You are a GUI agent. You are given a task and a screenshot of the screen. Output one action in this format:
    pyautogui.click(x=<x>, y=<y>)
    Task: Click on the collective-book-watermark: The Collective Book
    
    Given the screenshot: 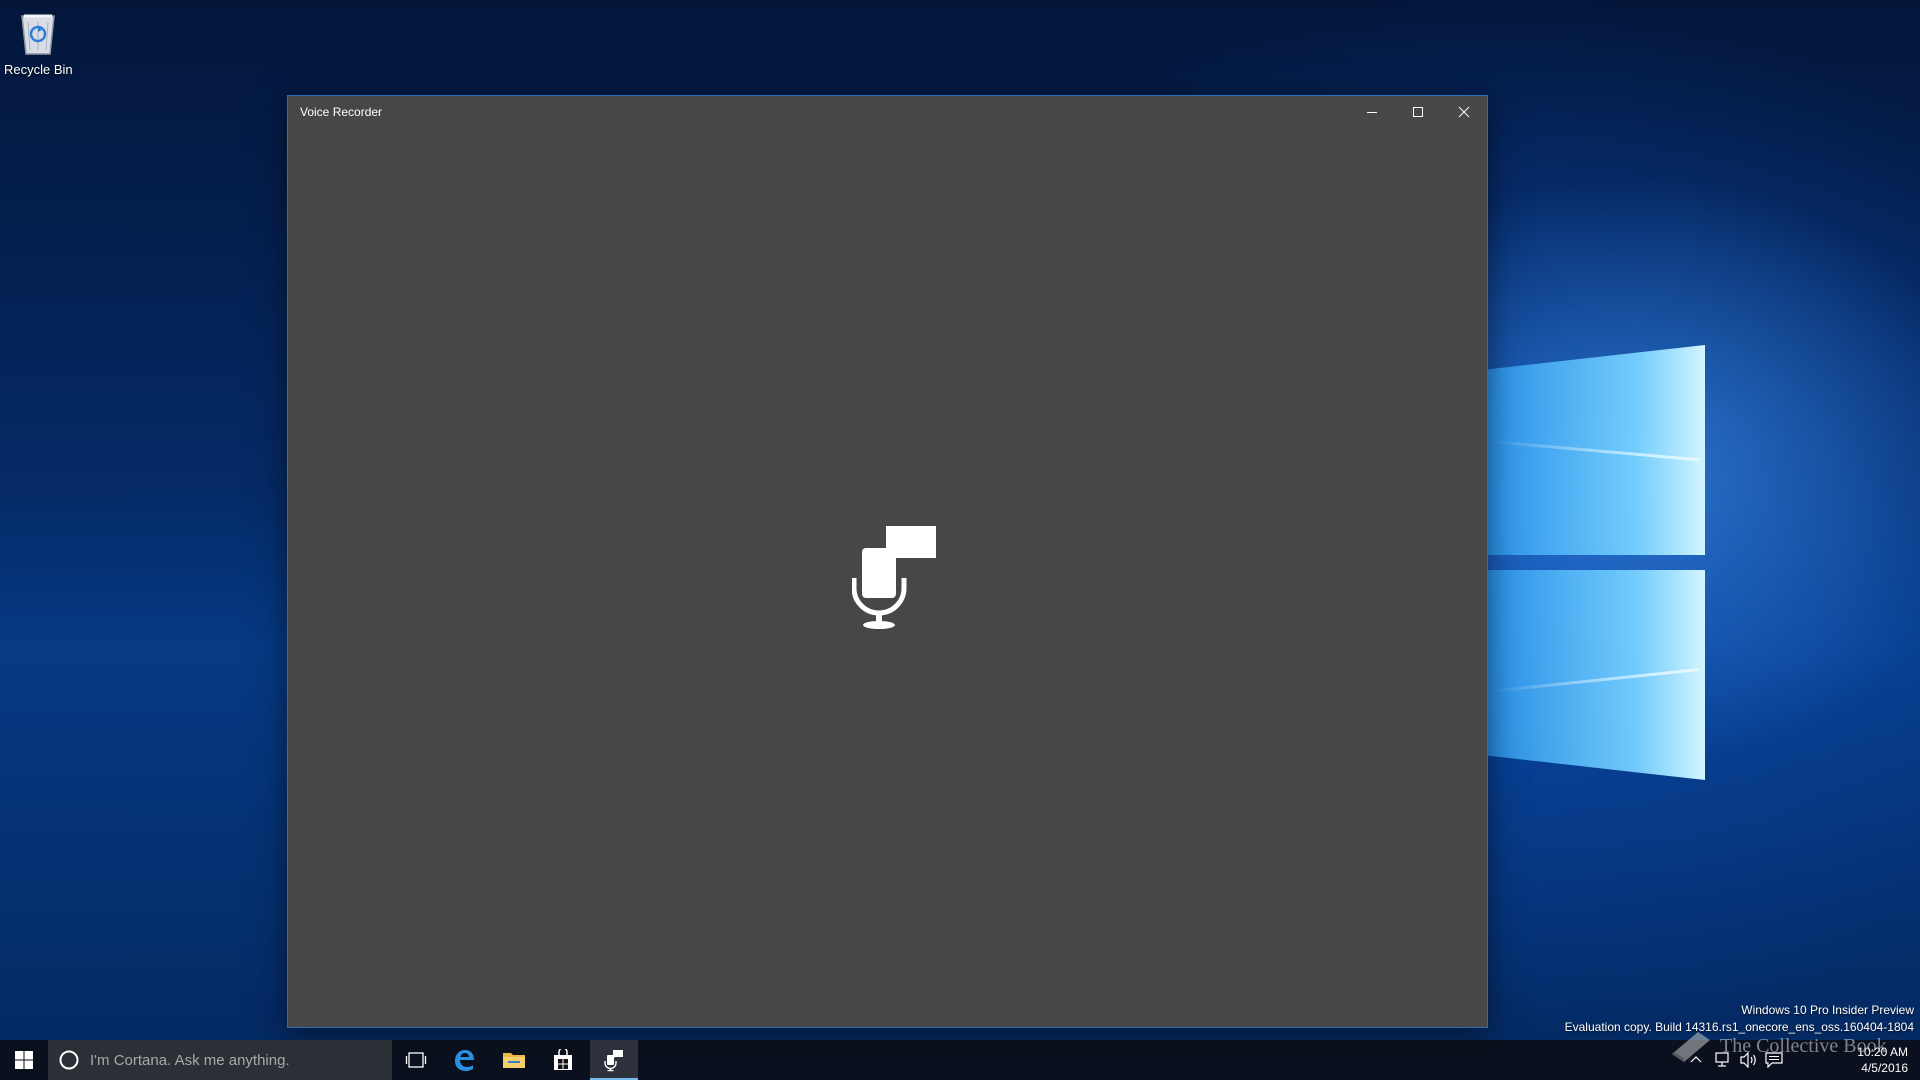 What is the action you would take?
    pyautogui.click(x=1777, y=1046)
    